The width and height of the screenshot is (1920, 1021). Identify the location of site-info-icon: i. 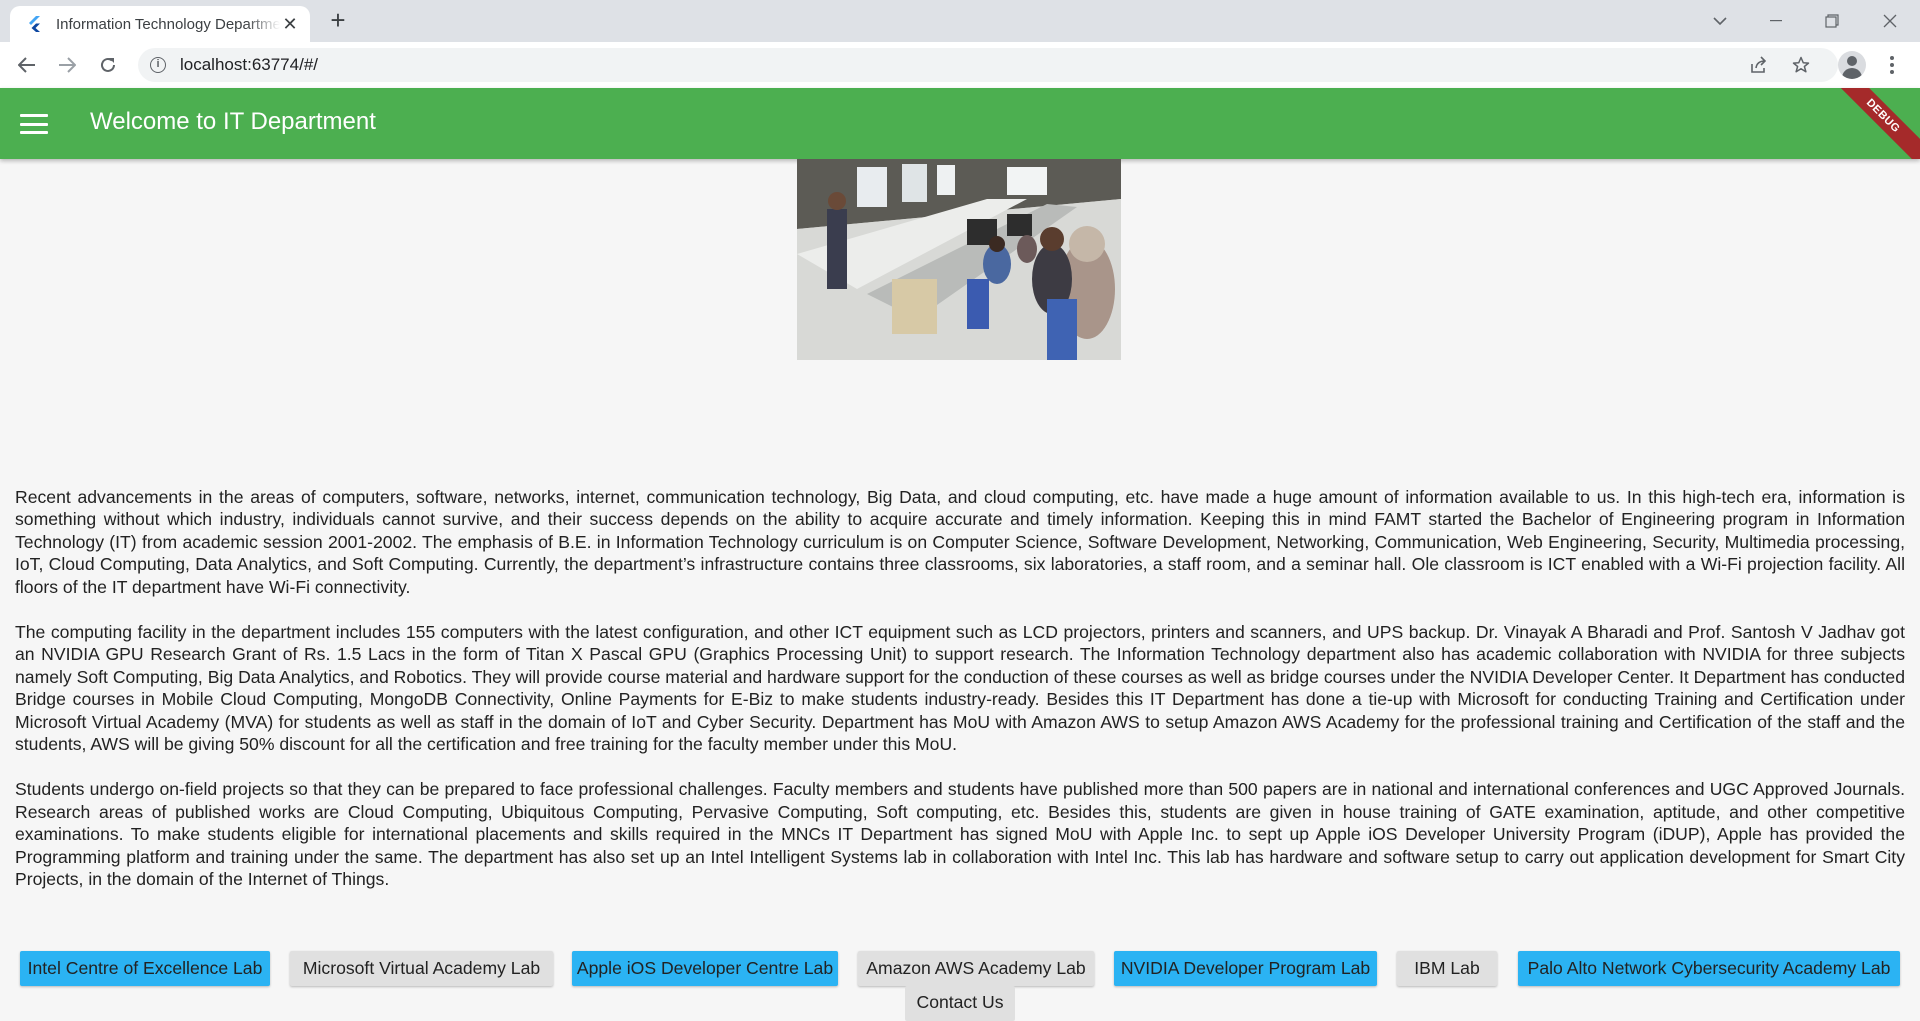
(158, 65).